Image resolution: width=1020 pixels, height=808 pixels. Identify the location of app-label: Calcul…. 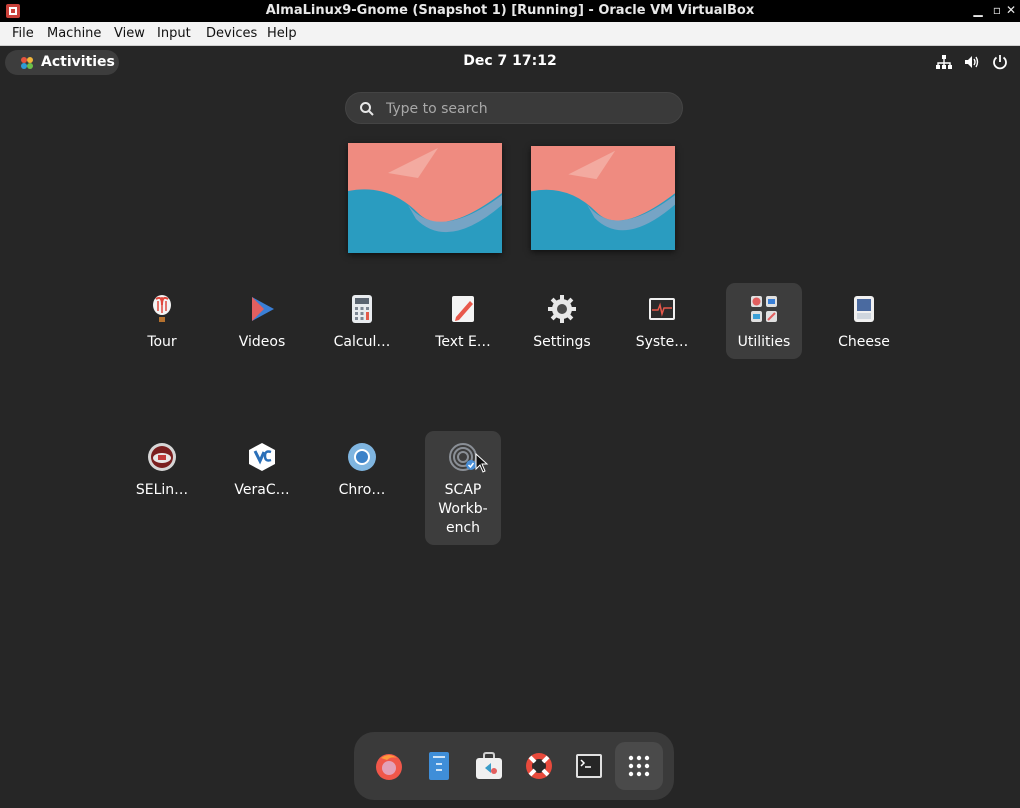
(362, 342).